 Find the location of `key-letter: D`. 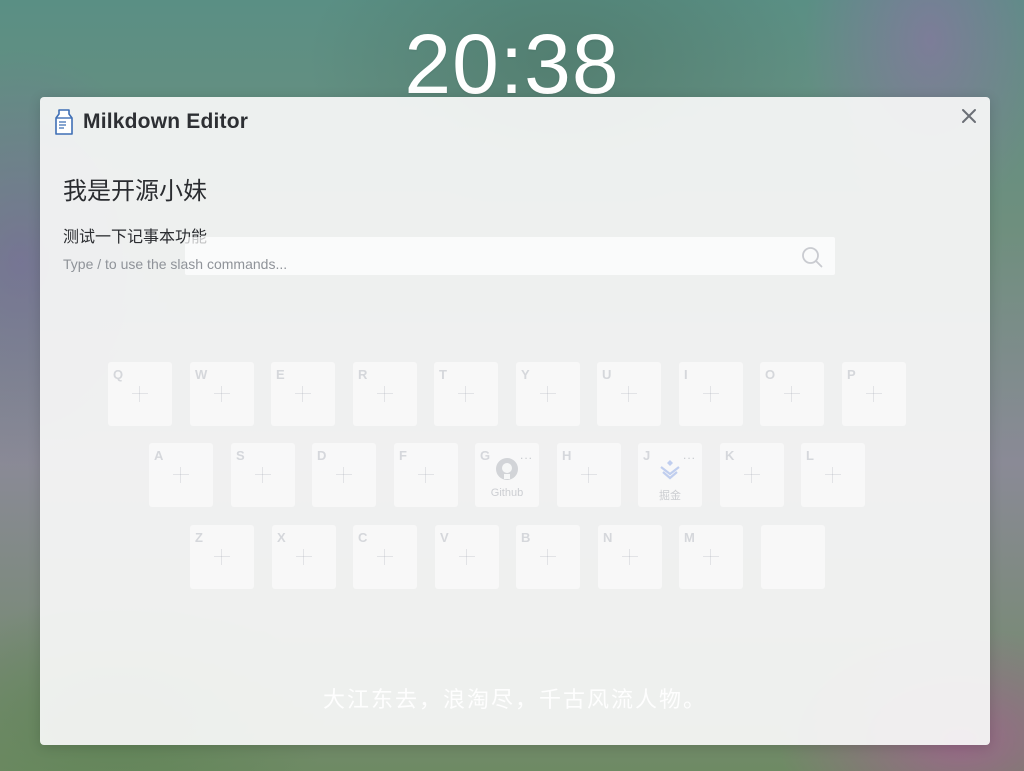

key-letter: D is located at coordinates (322, 455).